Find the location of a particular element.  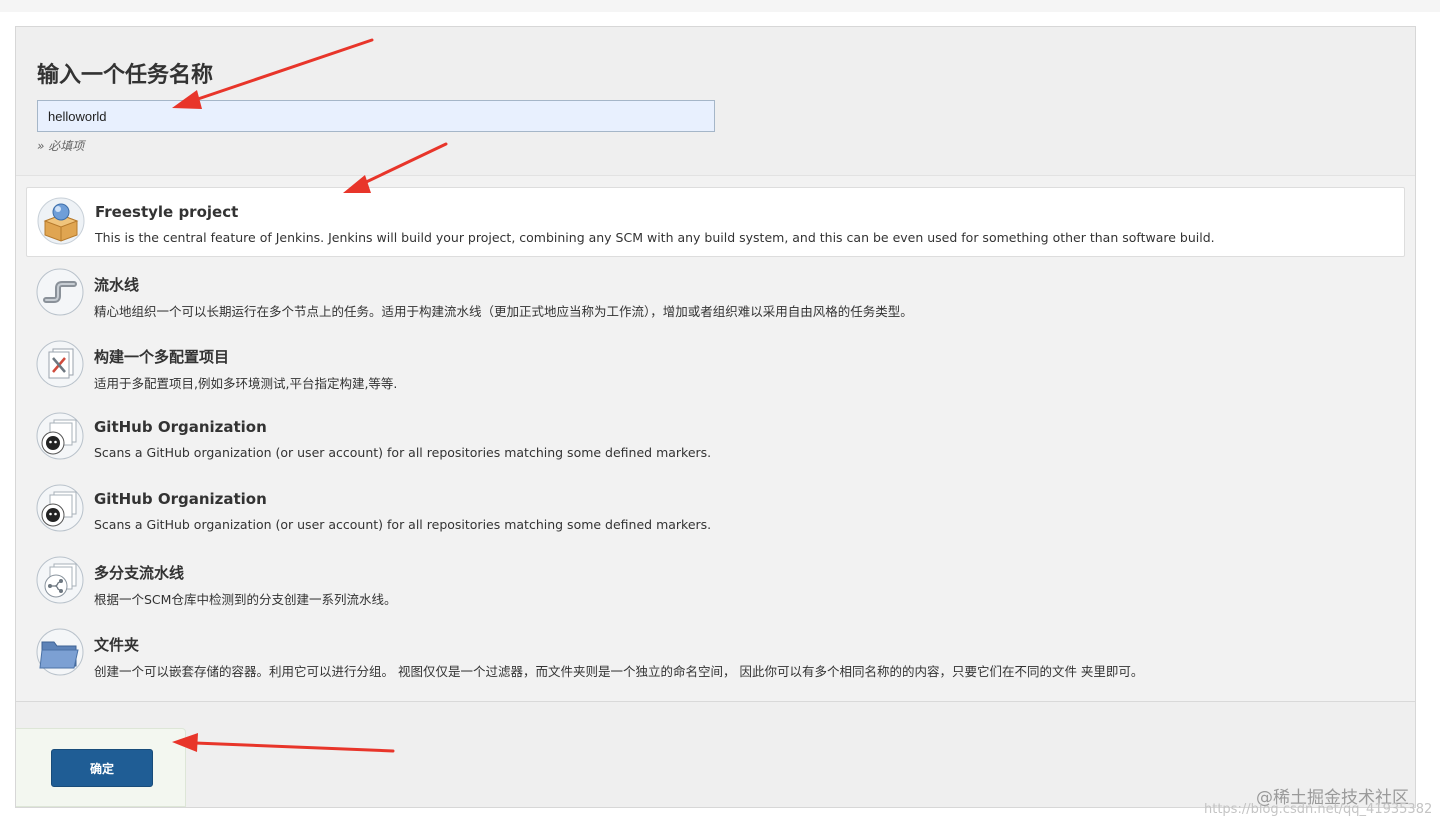

top-strip is located at coordinates (720, 6).